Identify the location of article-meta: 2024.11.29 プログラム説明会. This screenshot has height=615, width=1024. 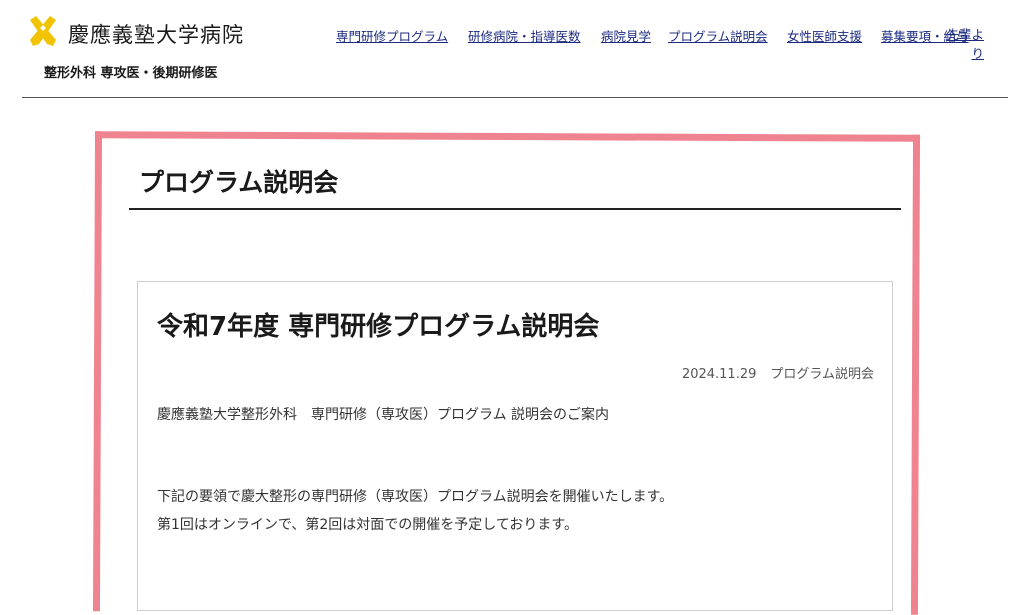
(778, 372).